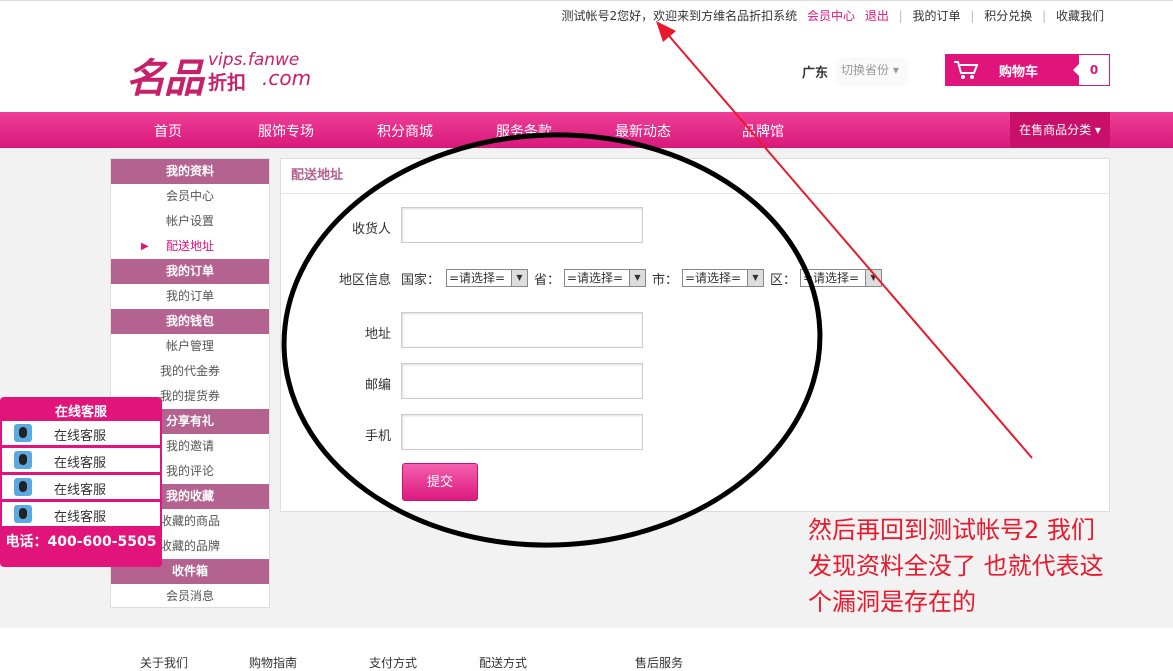  I want to click on panel-title: 配送地址, so click(695, 176).